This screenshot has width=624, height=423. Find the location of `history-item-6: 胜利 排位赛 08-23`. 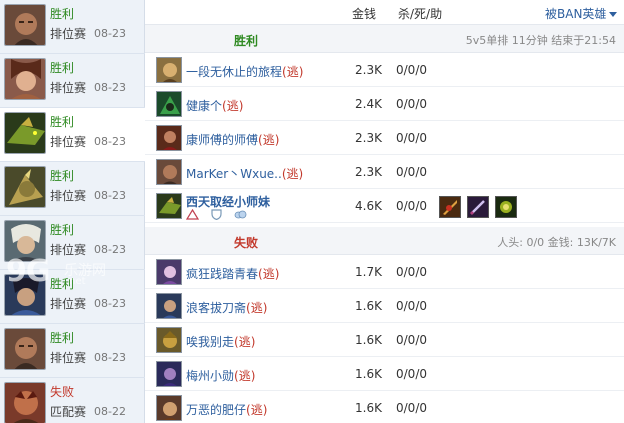

history-item-6: 胜利 排位赛 08-23 is located at coordinates (72, 297).